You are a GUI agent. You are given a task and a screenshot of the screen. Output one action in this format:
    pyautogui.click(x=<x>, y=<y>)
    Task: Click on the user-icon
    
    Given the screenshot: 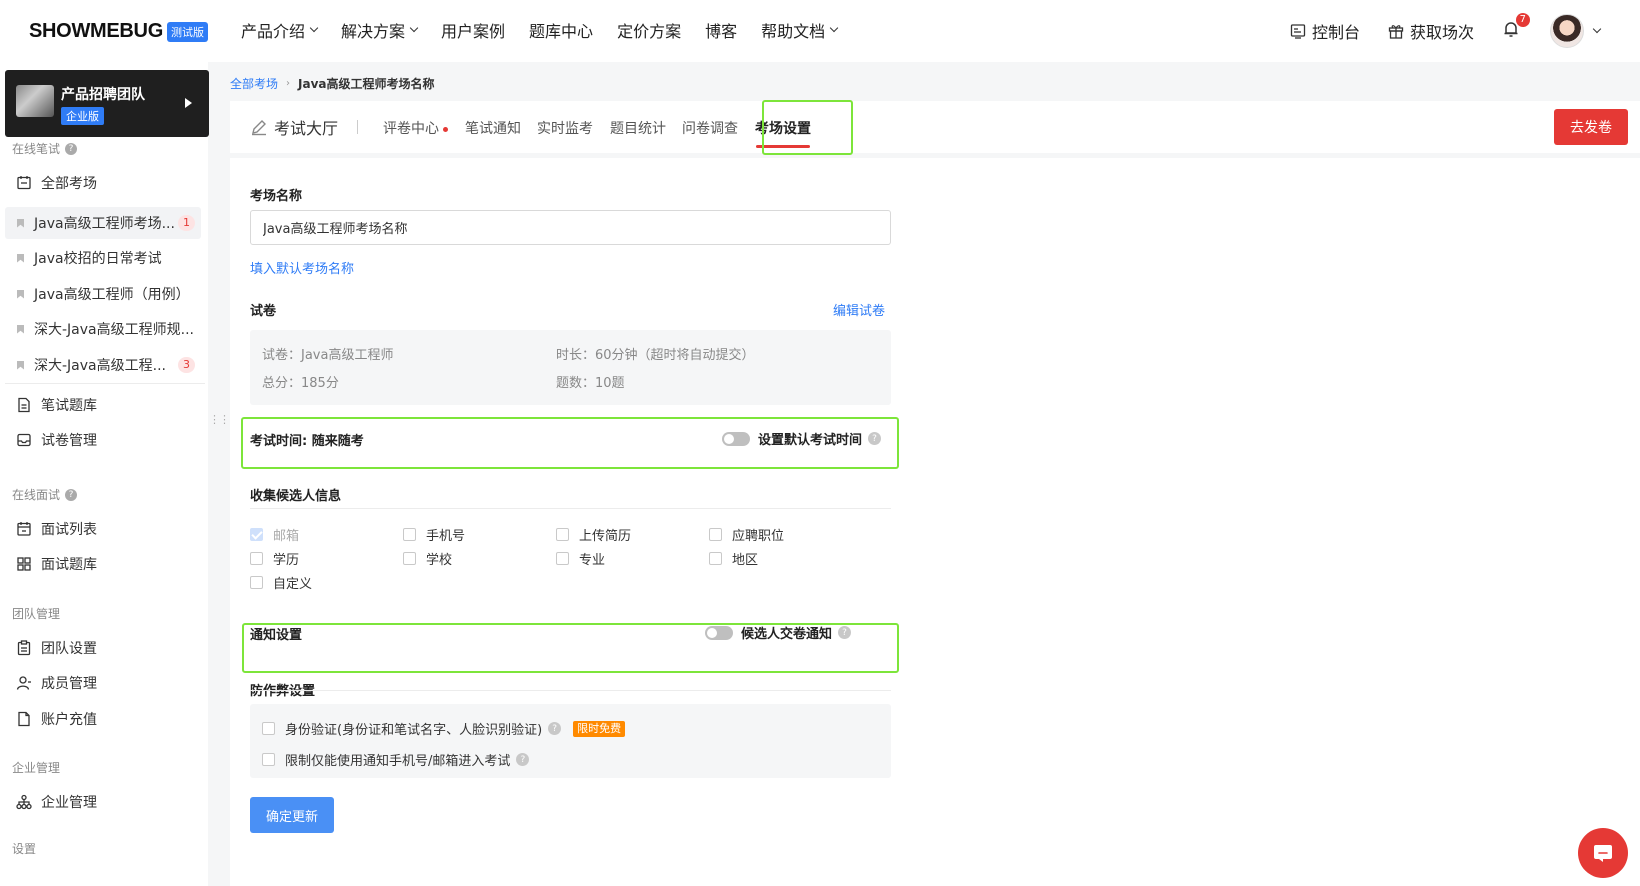 What is the action you would take?
    pyautogui.click(x=24, y=683)
    